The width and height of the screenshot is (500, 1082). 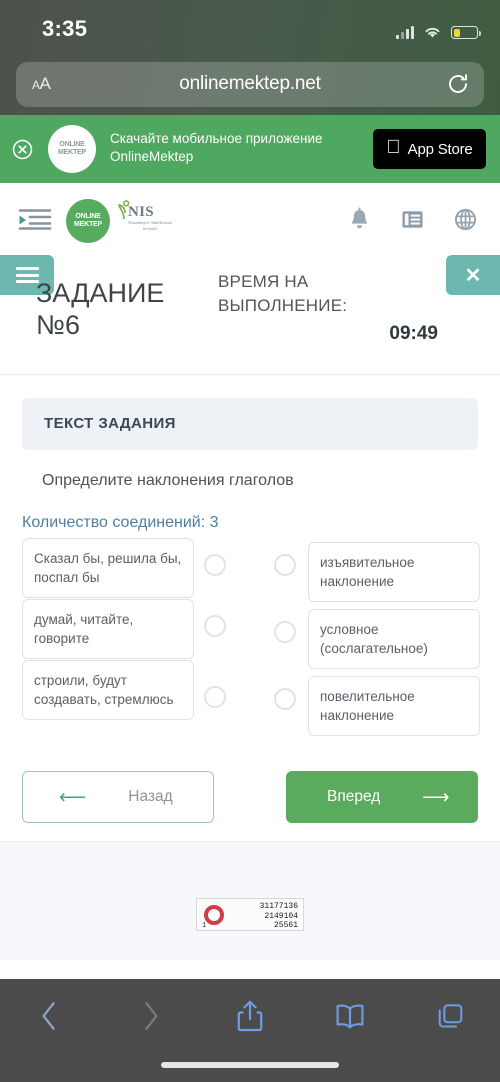 I want to click on forward-button: Вперед ⟶, so click(x=382, y=797).